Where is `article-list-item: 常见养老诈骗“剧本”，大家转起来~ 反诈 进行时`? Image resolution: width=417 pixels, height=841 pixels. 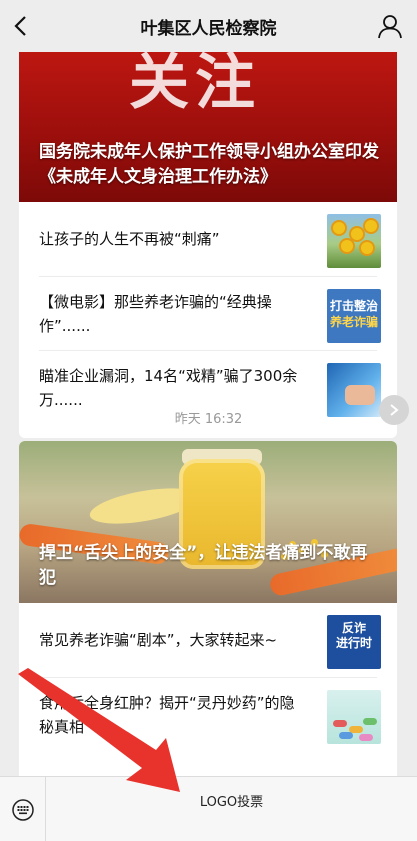 article-list-item: 常见养老诈骗“剧本”，大家转起来~ 反诈 进行时 is located at coordinates (210, 640).